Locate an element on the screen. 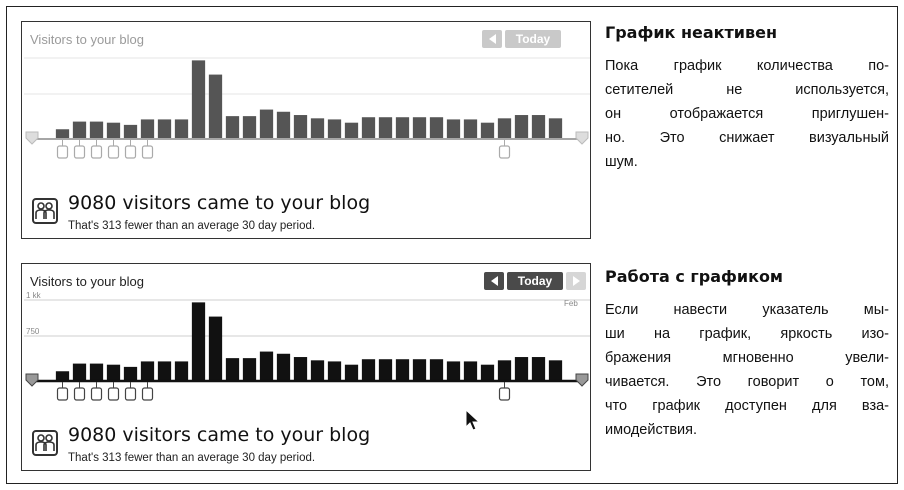 This screenshot has width=904, height=490. caption-line: что график доступен для вза- is located at coordinates (747, 406).